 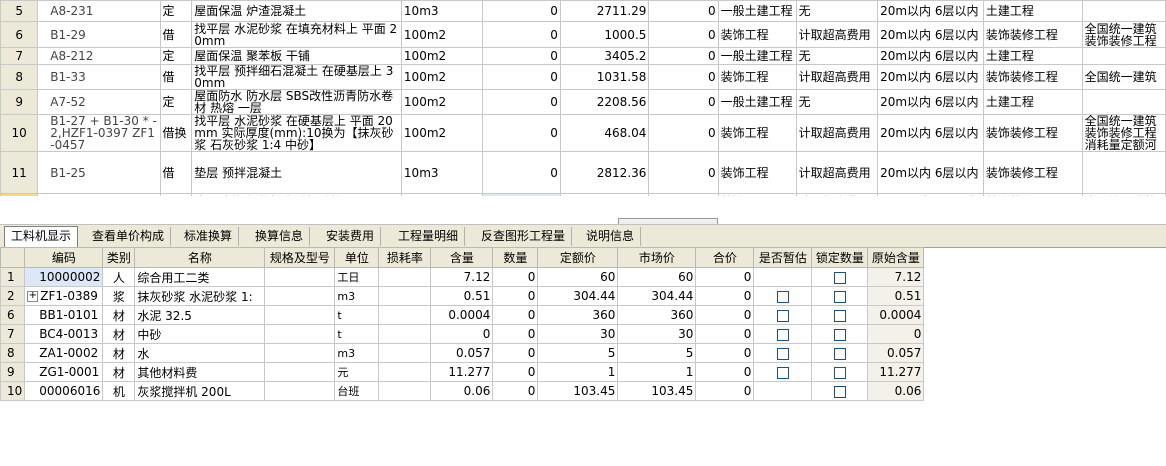 What do you see at coordinates (200, 277) in the screenshot?
I see `resource-name: 综合用工二类` at bounding box center [200, 277].